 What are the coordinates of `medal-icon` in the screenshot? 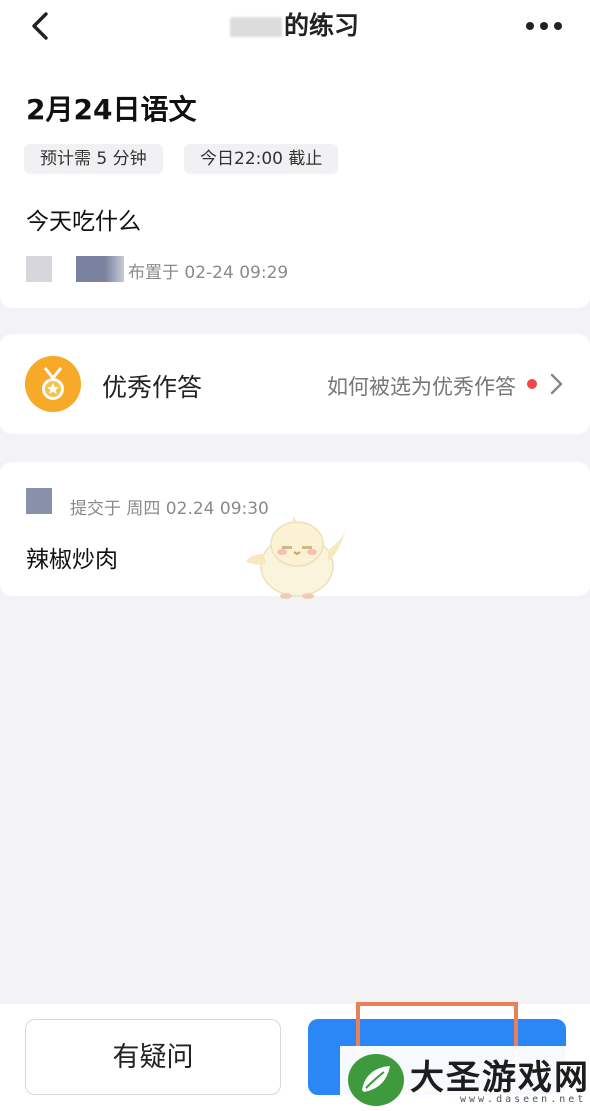 It's located at (53, 384).